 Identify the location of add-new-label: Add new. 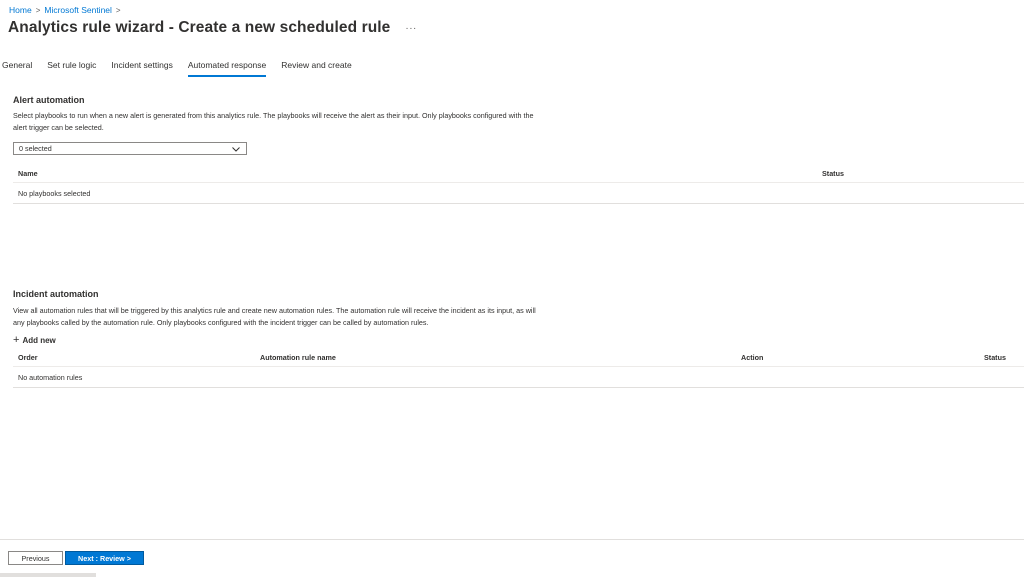
(39, 340).